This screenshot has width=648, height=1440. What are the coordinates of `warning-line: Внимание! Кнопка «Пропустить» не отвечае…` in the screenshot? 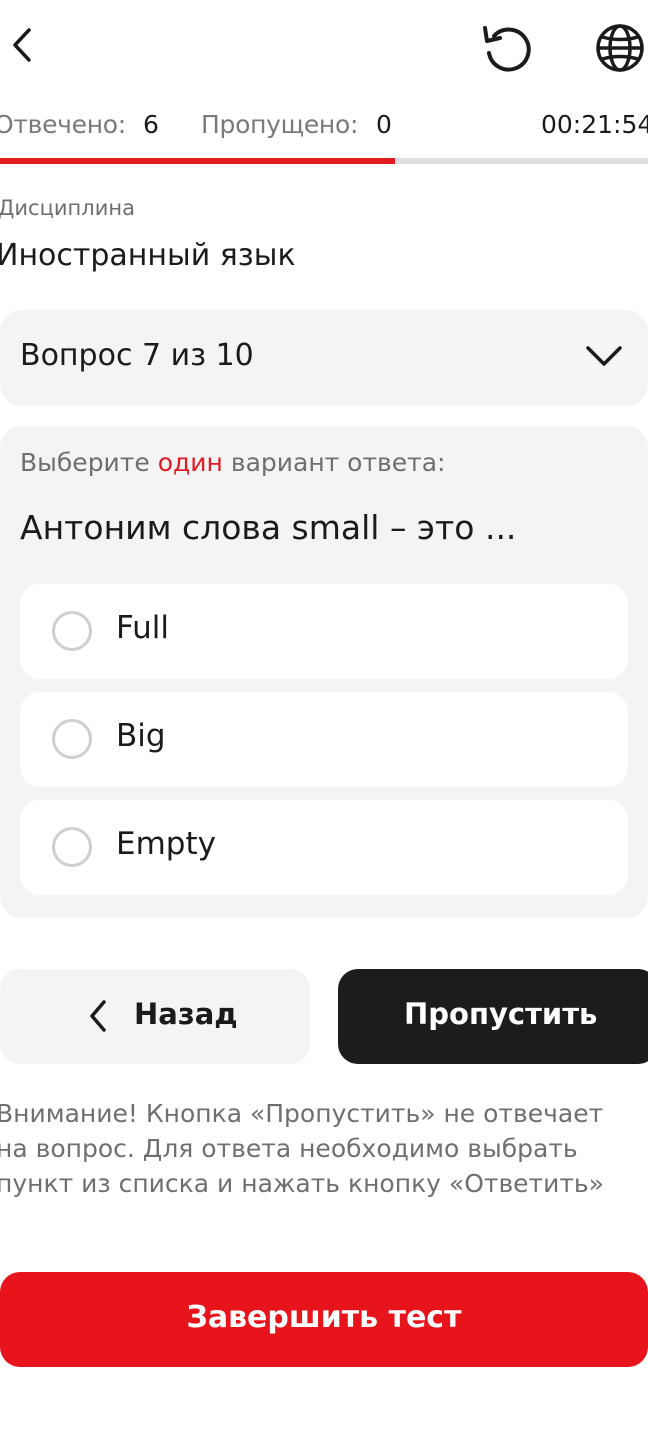 It's located at (302, 1113).